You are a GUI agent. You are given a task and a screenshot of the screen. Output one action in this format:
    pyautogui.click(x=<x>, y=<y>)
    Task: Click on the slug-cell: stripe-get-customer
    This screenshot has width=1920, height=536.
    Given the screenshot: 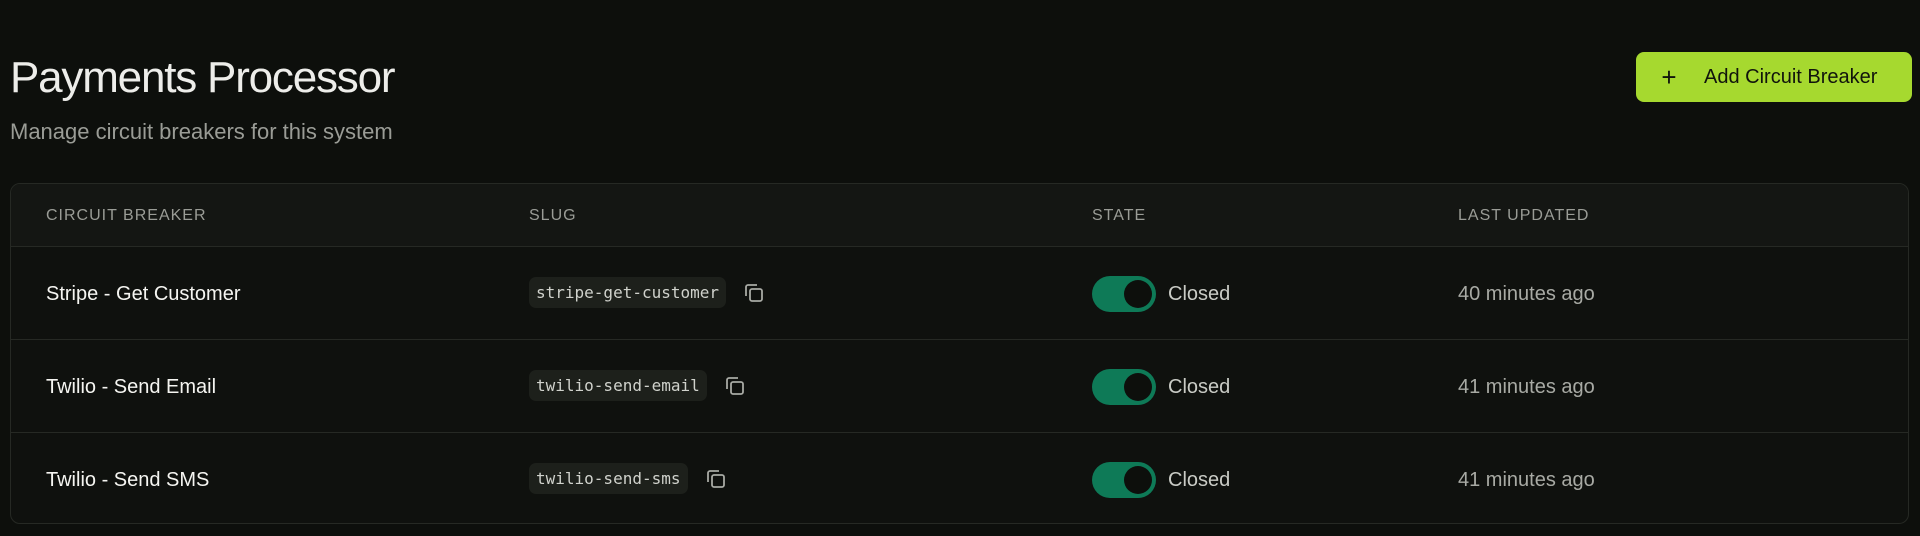 What is the action you would take?
    pyautogui.click(x=648, y=292)
    